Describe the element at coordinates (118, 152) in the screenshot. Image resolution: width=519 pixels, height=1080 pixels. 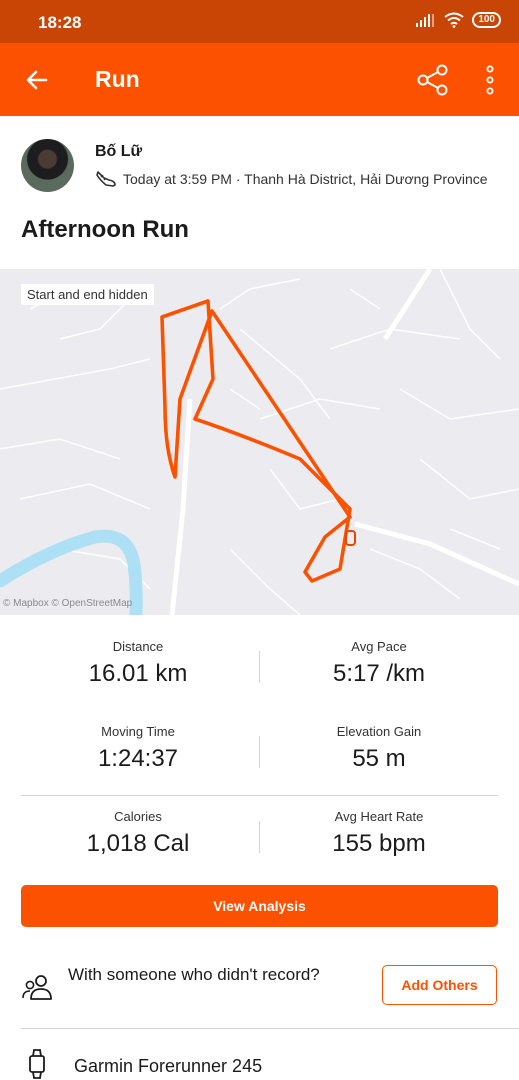
I see `athlete-name: Bố Lữ` at that location.